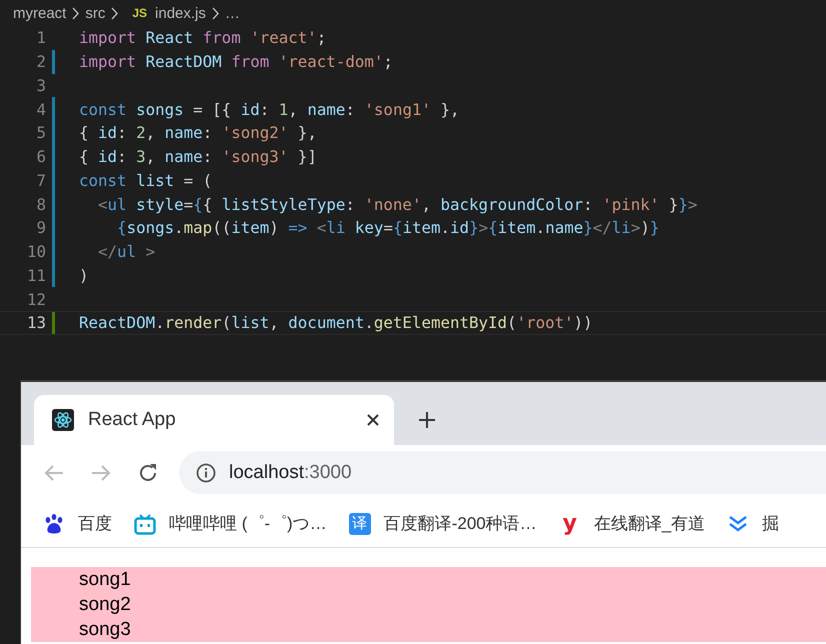 The width and height of the screenshot is (826, 644). I want to click on code-line: { id: 3, name: 'song3' }], so click(198, 156).